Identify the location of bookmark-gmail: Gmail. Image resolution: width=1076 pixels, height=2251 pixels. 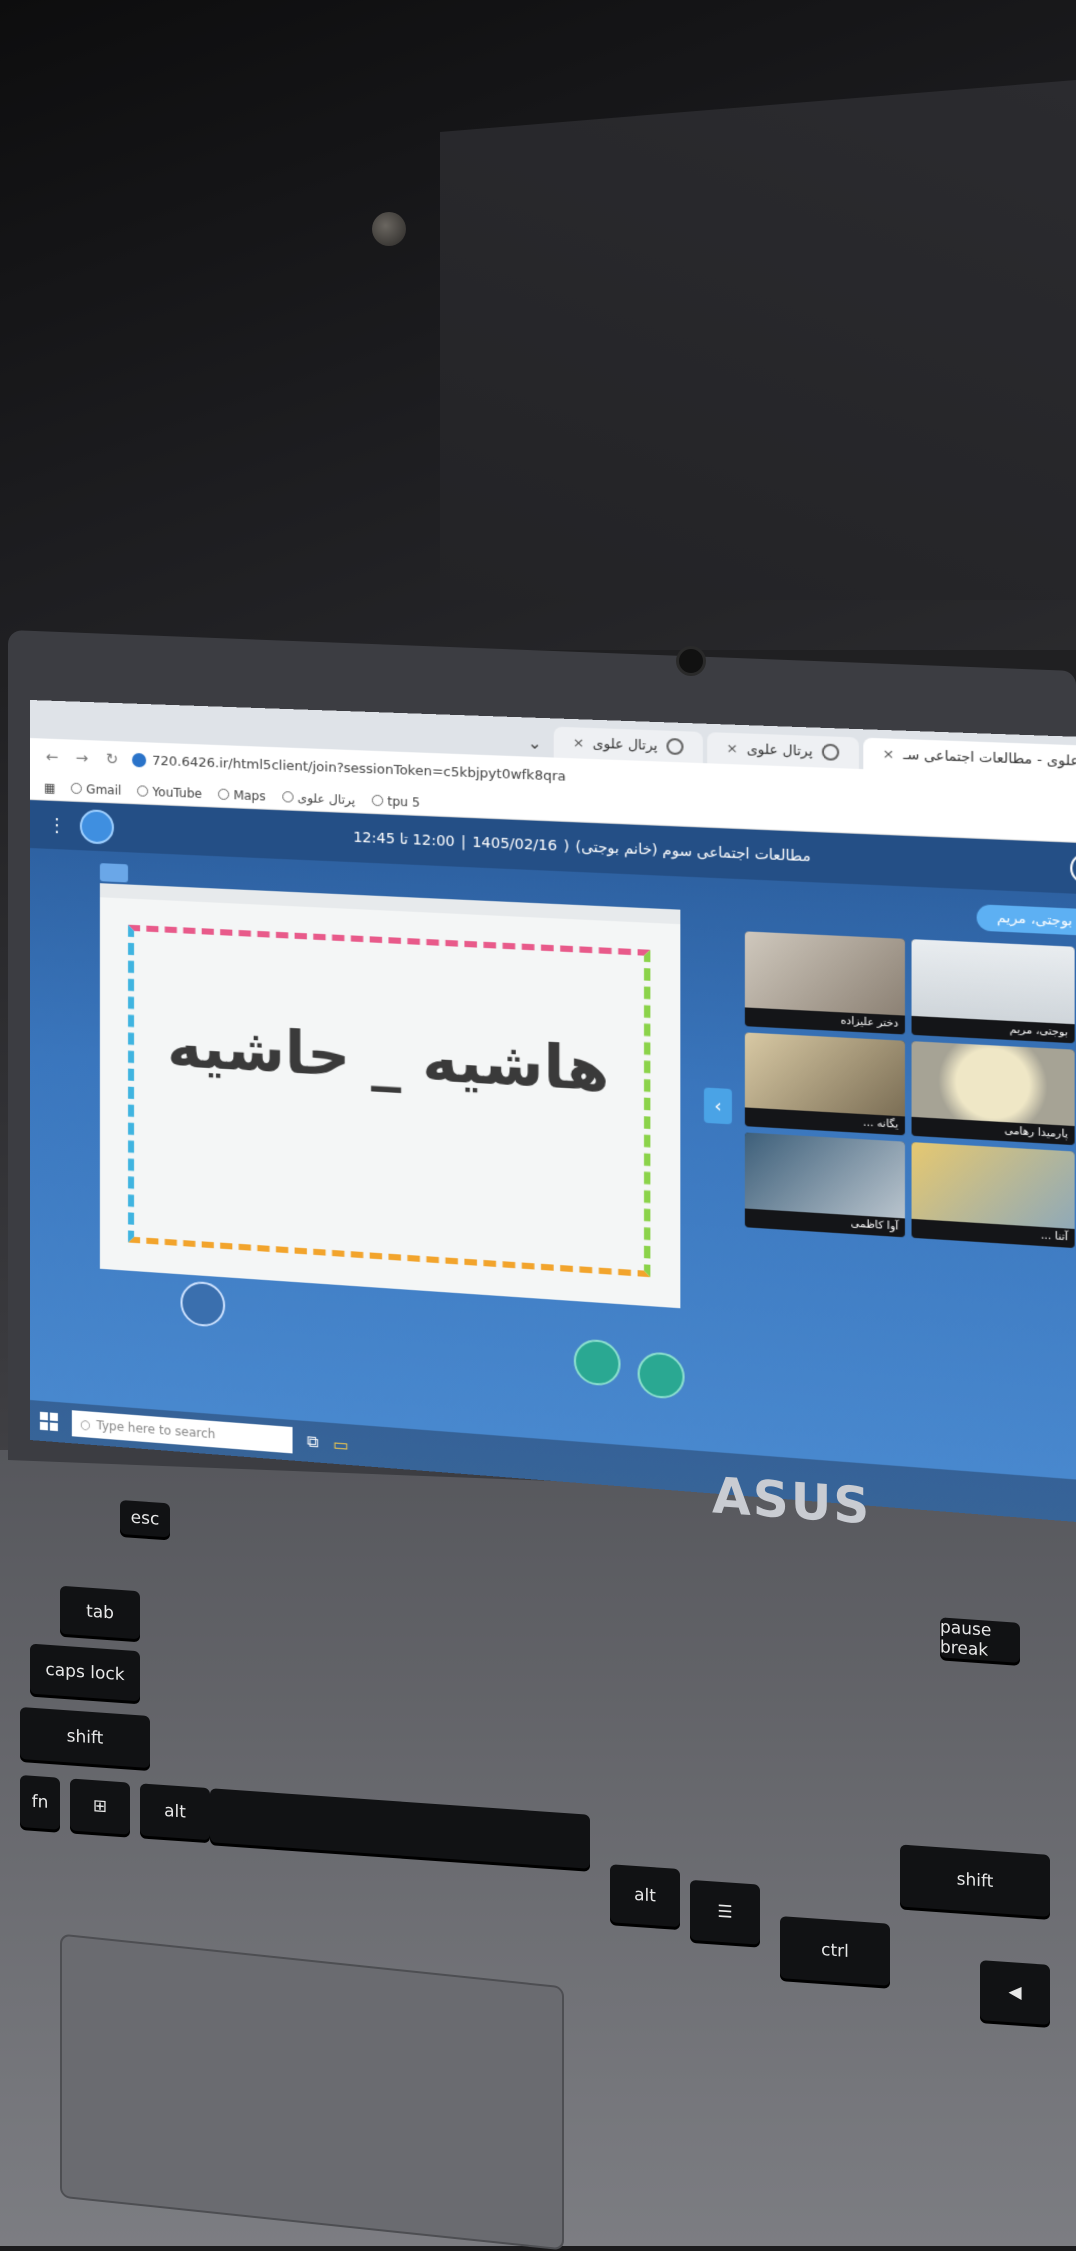
(96, 789).